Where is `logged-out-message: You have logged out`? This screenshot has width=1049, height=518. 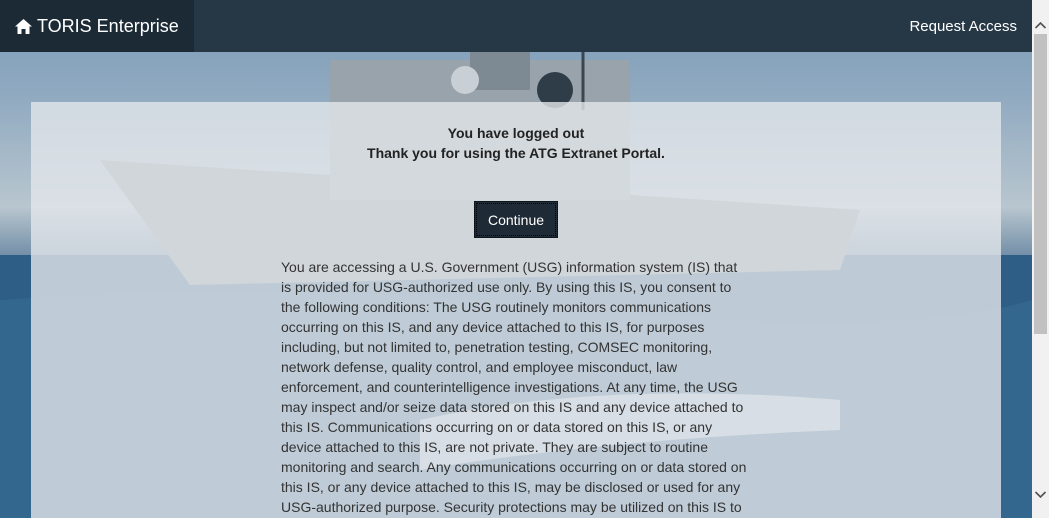 logged-out-message: You have logged out is located at coordinates (516, 133).